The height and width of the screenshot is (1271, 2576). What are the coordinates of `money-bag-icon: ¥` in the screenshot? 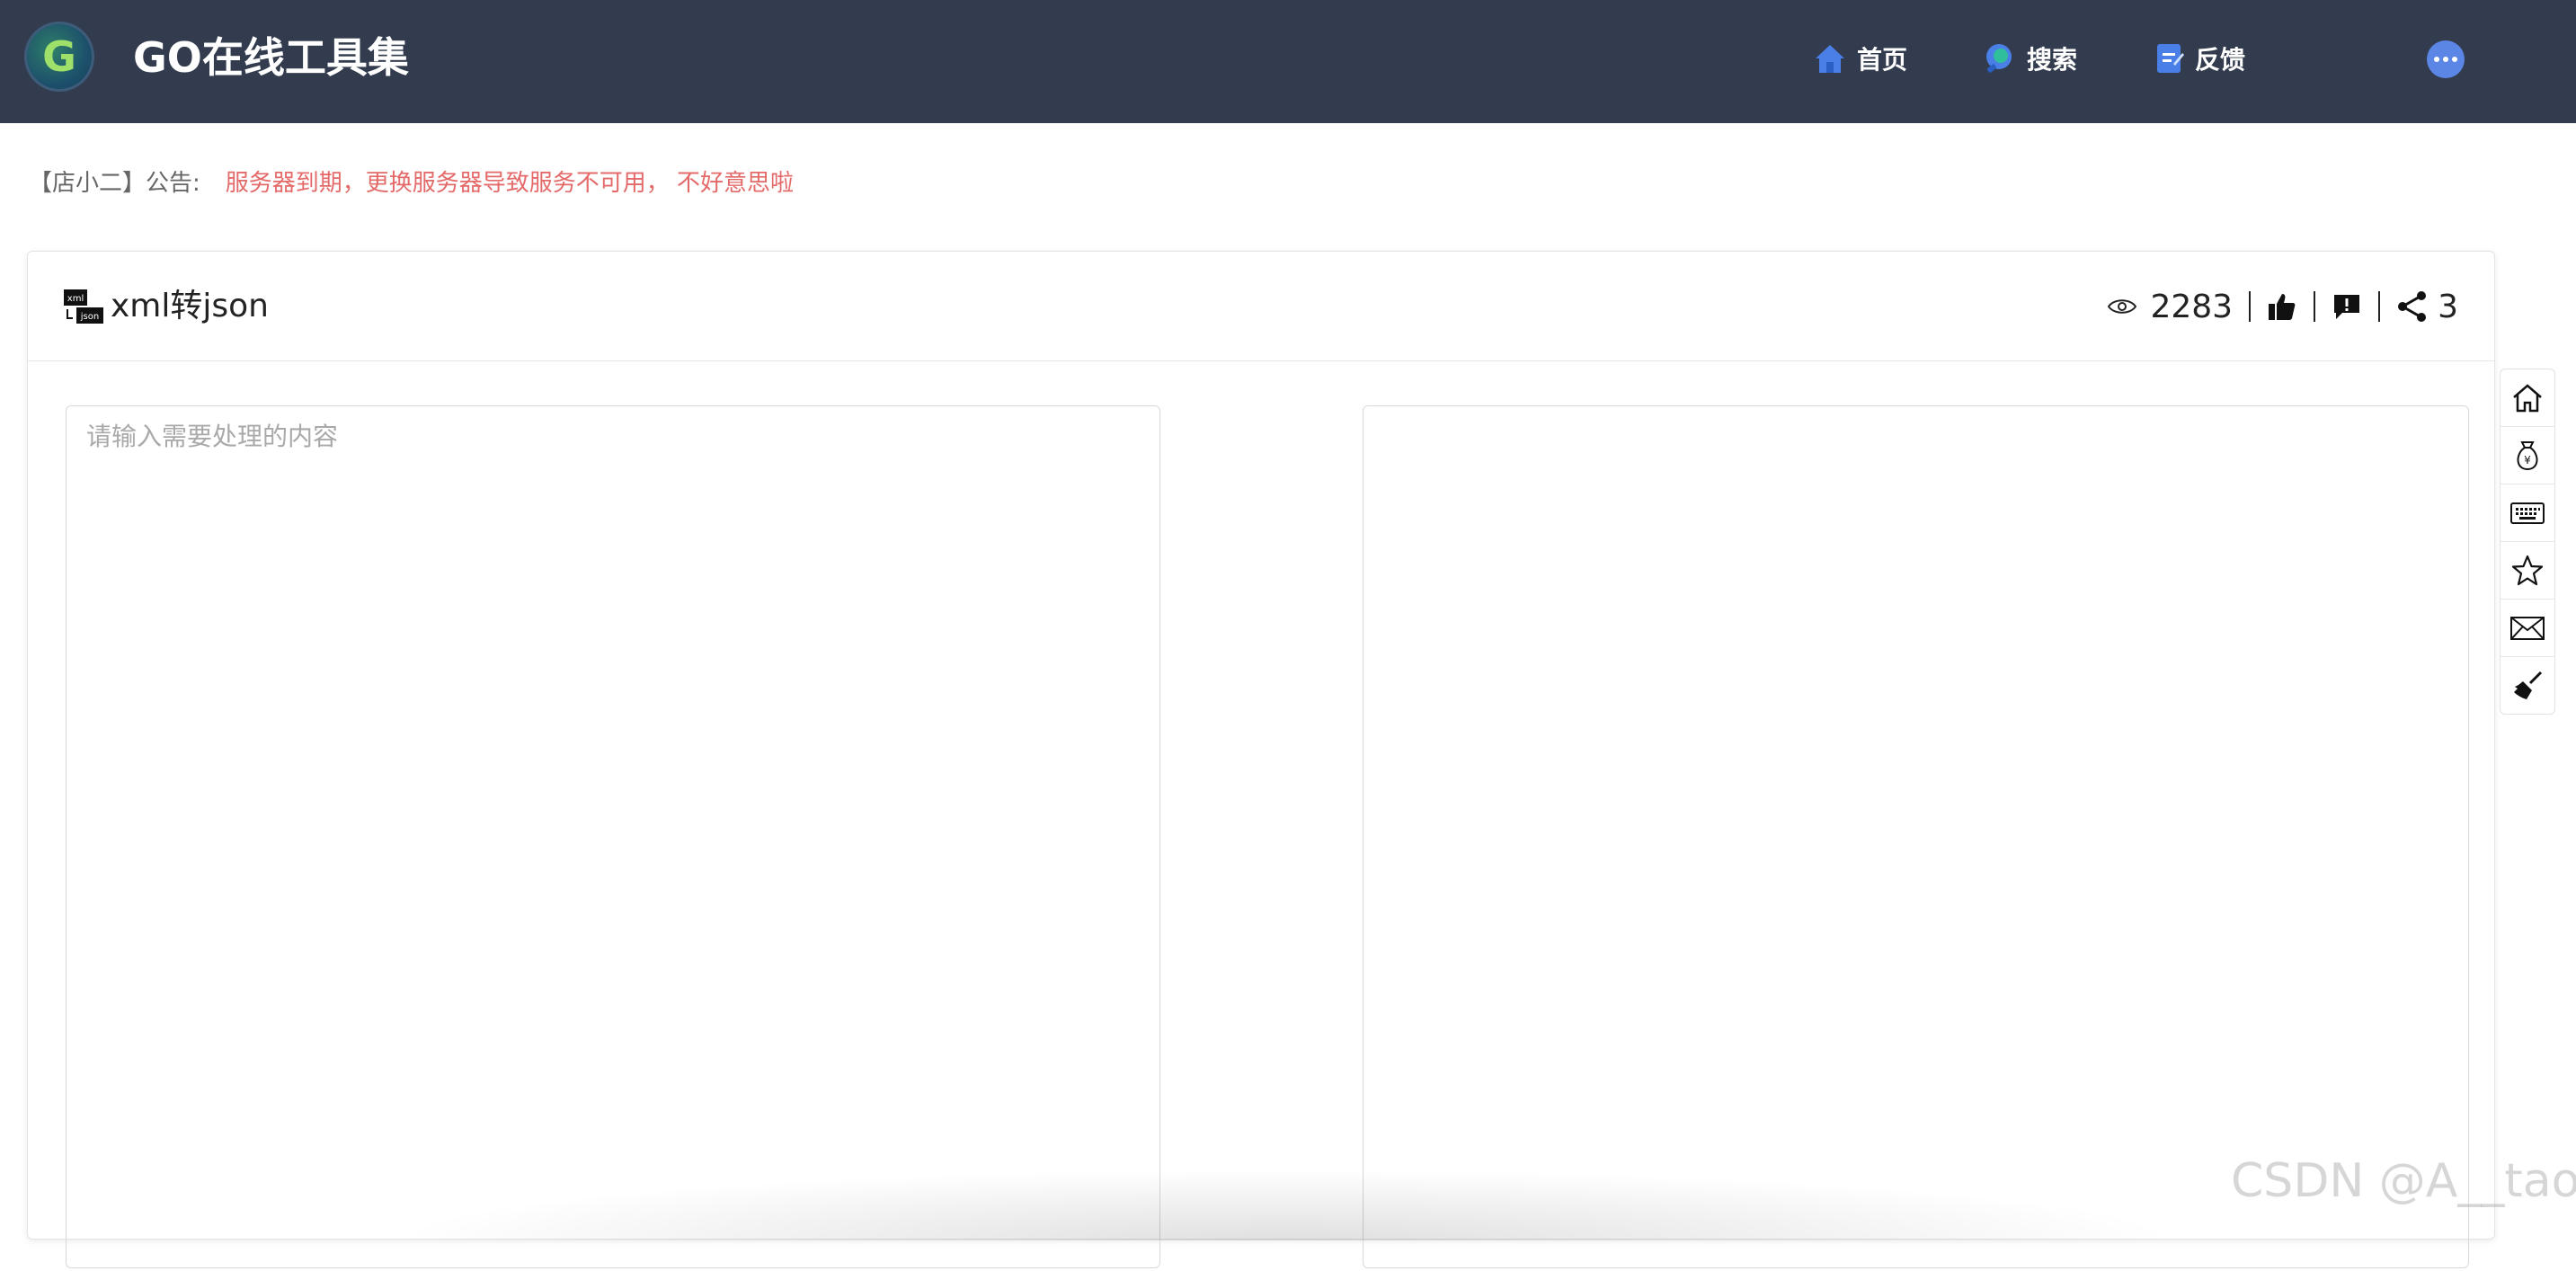 It's located at (2527, 455).